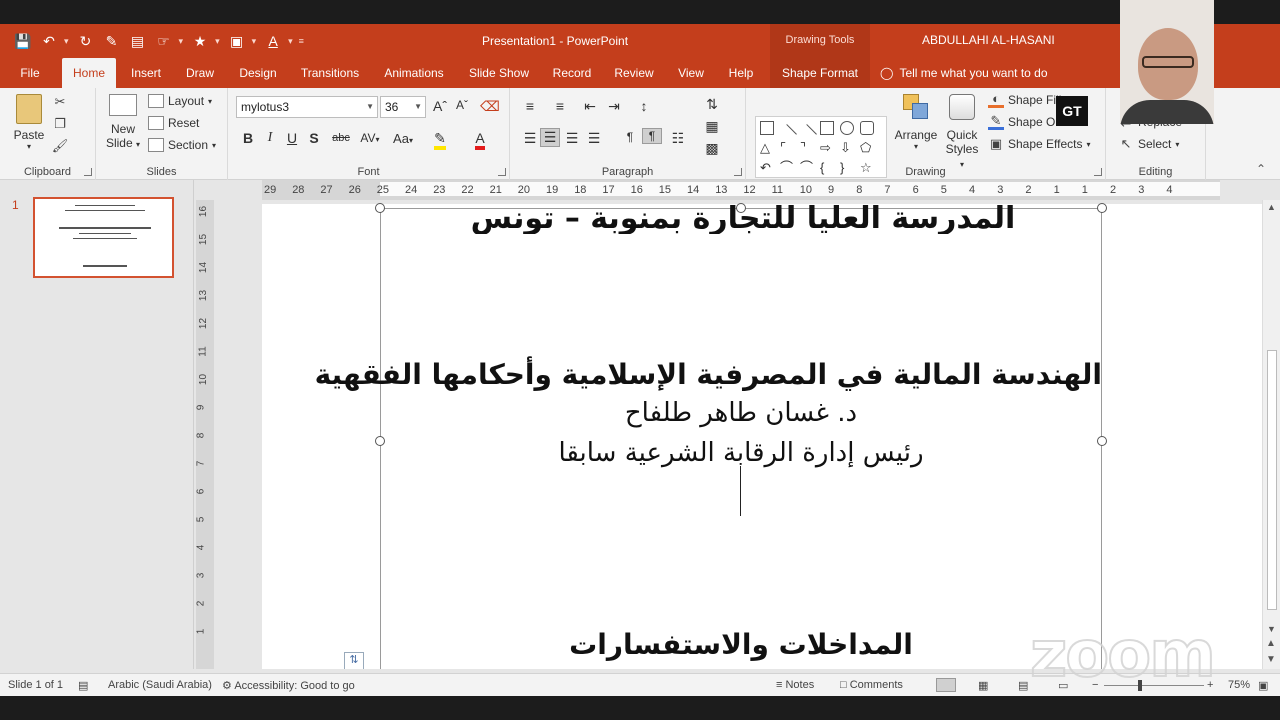 This screenshot has height=720, width=1280. Describe the element at coordinates (88, 172) in the screenshot. I see `clipboard-launcher` at that location.